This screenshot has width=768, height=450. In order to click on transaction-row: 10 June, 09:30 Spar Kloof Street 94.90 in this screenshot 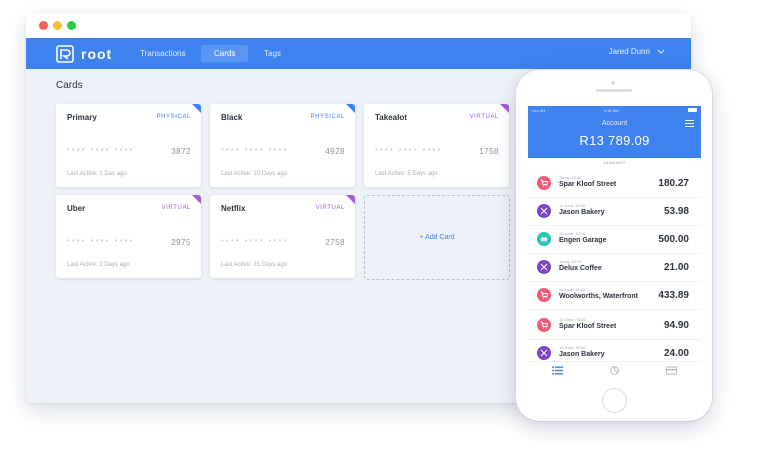, I will do `click(614, 325)`.